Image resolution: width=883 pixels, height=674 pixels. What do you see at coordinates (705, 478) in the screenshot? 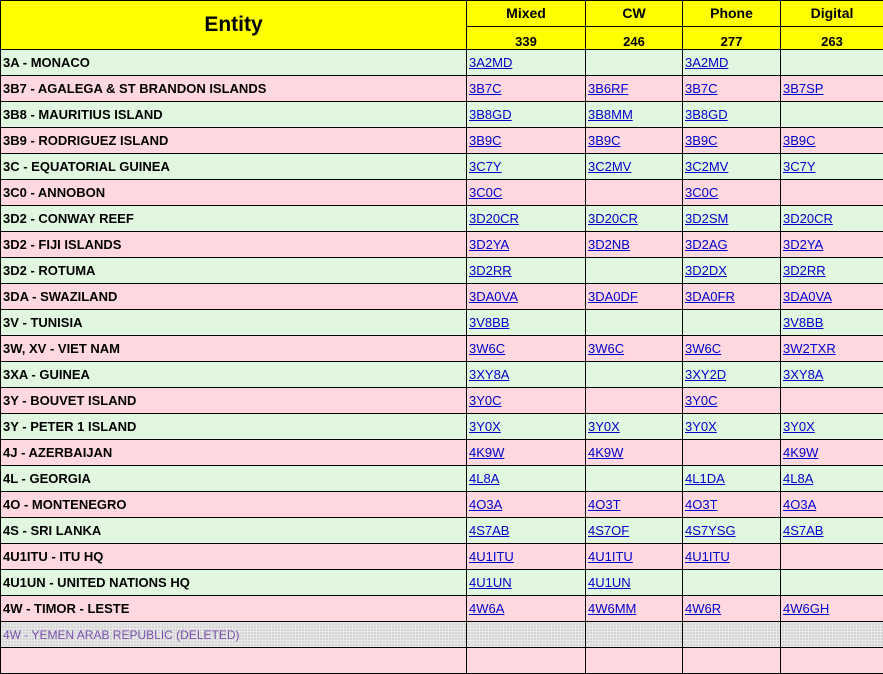
I see `phone-callsign-link: 4L1DA` at bounding box center [705, 478].